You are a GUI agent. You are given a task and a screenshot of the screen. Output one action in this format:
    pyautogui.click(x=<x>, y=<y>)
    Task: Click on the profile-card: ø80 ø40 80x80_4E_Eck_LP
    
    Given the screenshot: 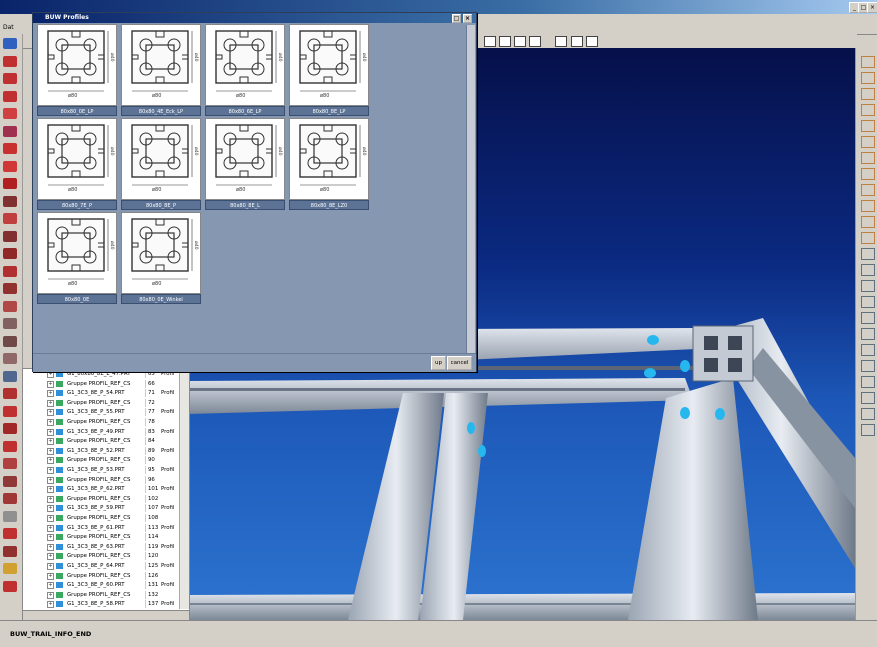 What is the action you would take?
    pyautogui.click(x=161, y=70)
    